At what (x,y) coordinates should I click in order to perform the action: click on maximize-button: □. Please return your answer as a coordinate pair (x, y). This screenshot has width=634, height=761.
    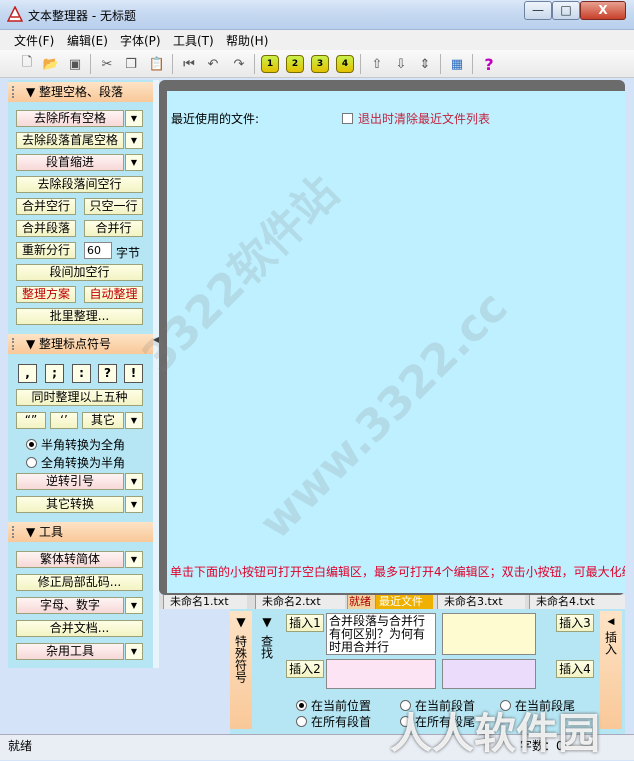
    Looking at the image, I should click on (566, 10).